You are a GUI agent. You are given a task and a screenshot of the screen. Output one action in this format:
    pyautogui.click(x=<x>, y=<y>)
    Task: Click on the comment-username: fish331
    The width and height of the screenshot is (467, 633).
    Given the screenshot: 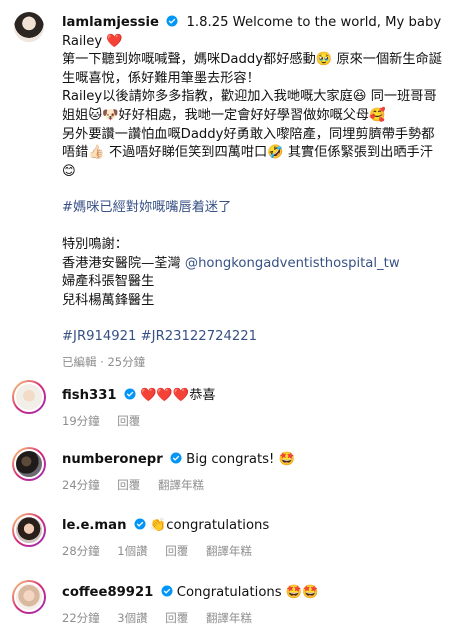 What is the action you would take?
    pyautogui.click(x=89, y=395)
    